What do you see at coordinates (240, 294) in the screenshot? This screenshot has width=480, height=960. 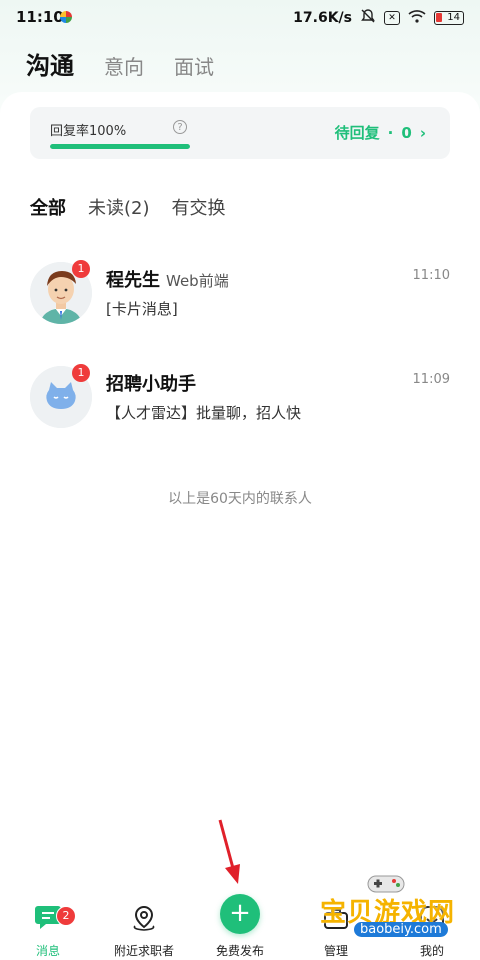 I see `conversation-item: 1 程先生 Web前端 11:10 [卡片消息]` at bounding box center [240, 294].